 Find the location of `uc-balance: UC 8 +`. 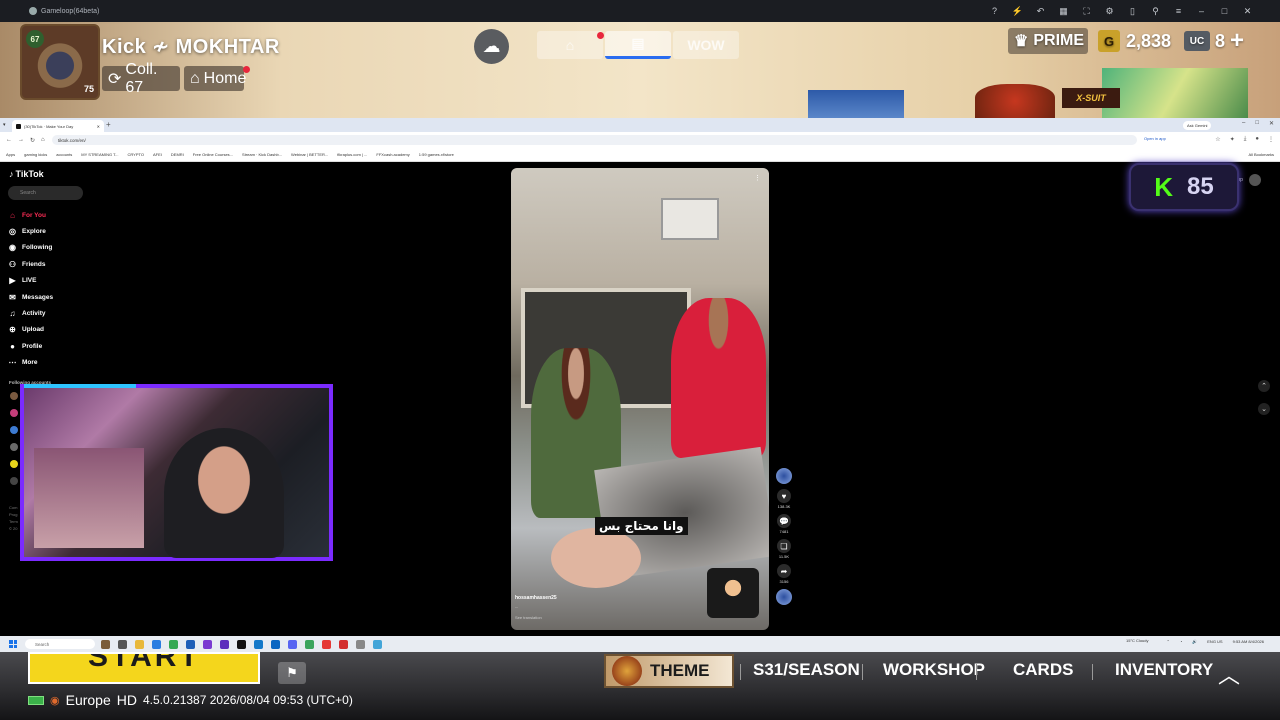

uc-balance: UC 8 + is located at coordinates (1214, 41).